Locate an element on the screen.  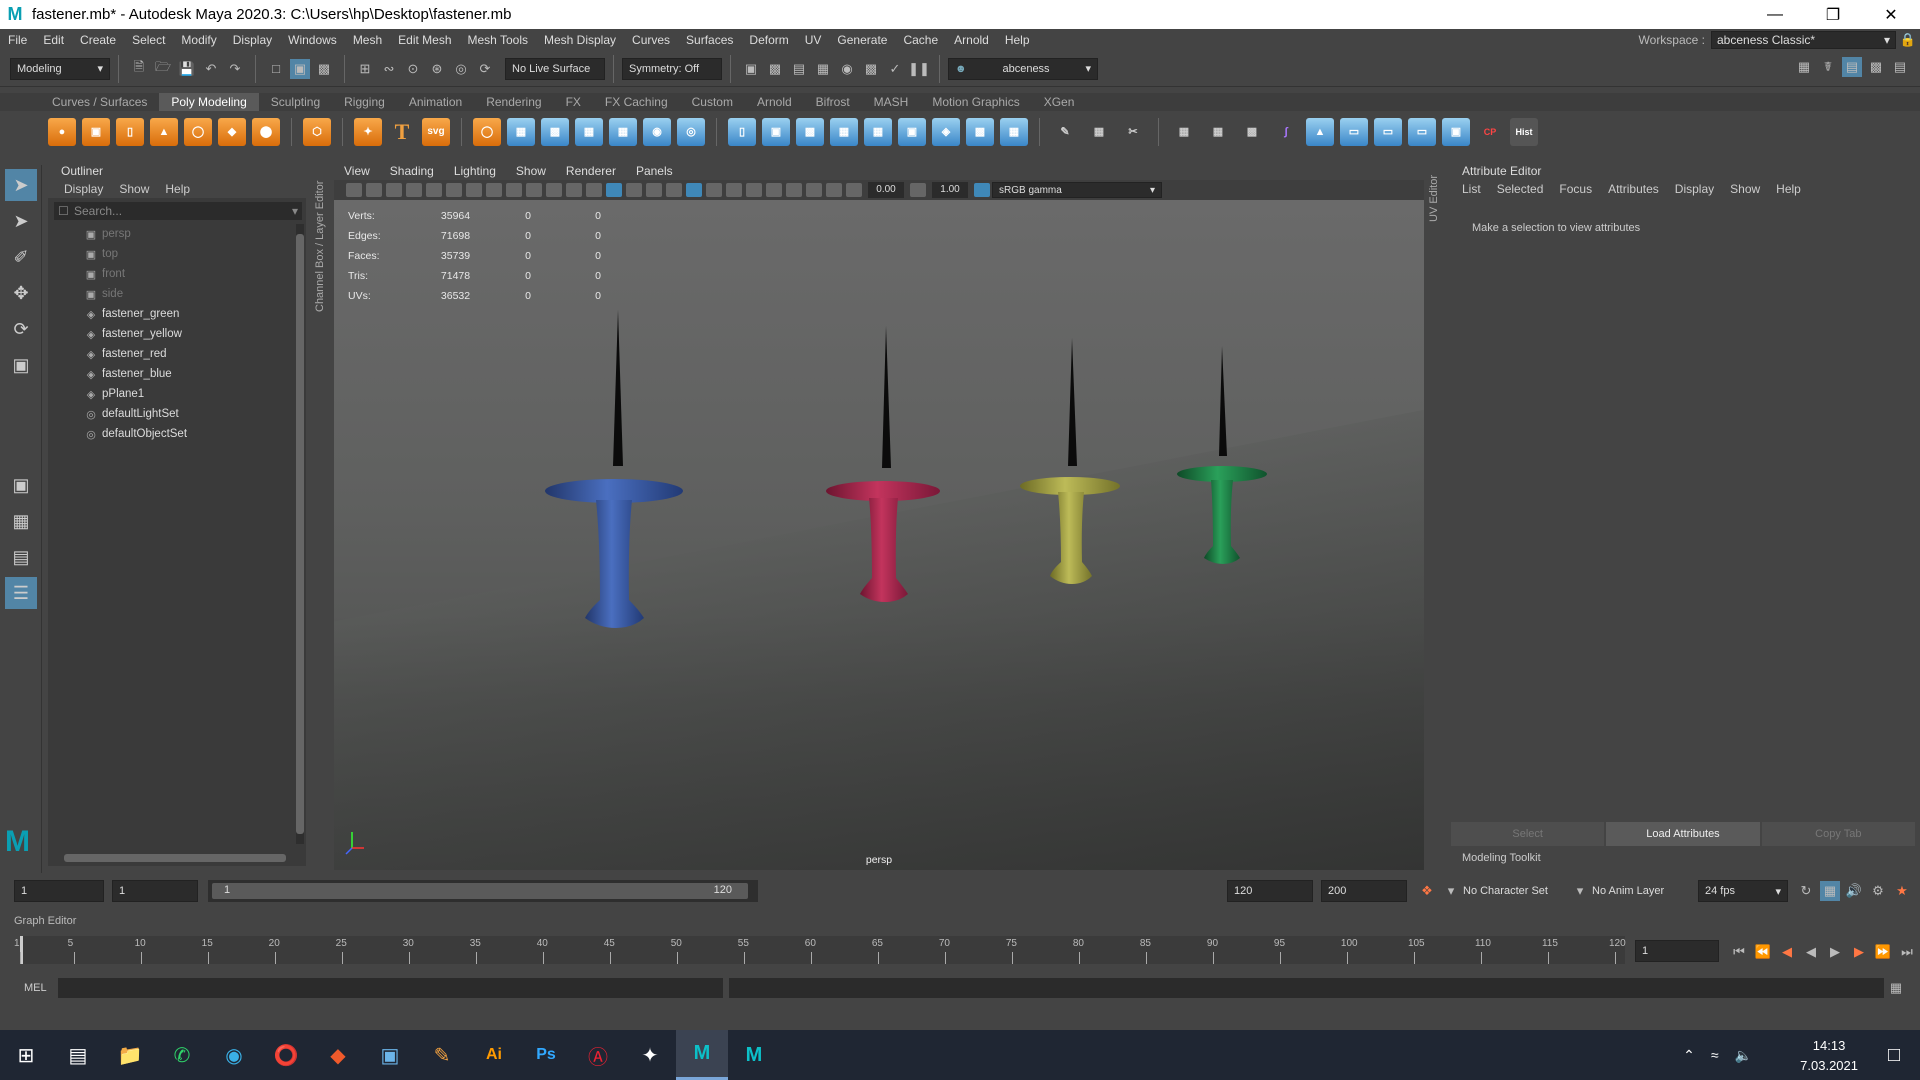
whatsapp-icon: ✆ is located at coordinates (182, 1055).